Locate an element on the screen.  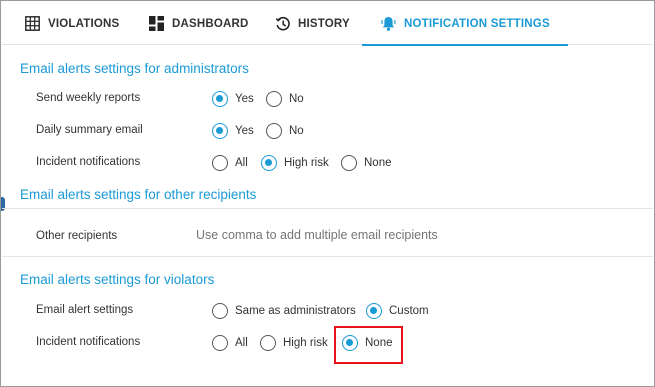
violators-incident-high-risk-radio: High risk is located at coordinates (294, 343).